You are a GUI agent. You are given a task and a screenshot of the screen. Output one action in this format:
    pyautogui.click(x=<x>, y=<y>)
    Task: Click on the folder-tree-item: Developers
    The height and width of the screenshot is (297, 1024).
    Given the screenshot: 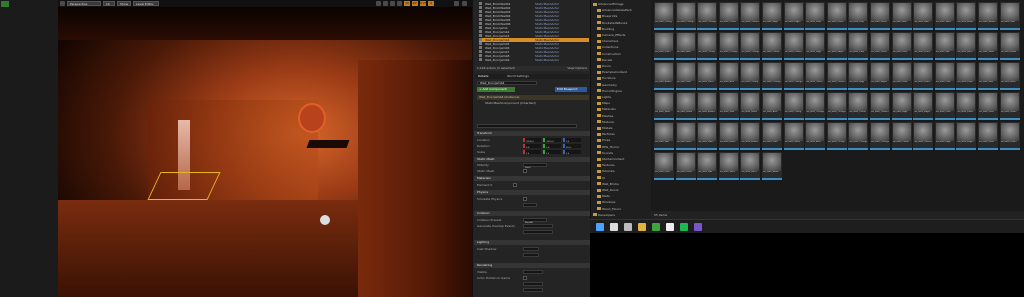 What is the action you would take?
    pyautogui.click(x=604, y=215)
    